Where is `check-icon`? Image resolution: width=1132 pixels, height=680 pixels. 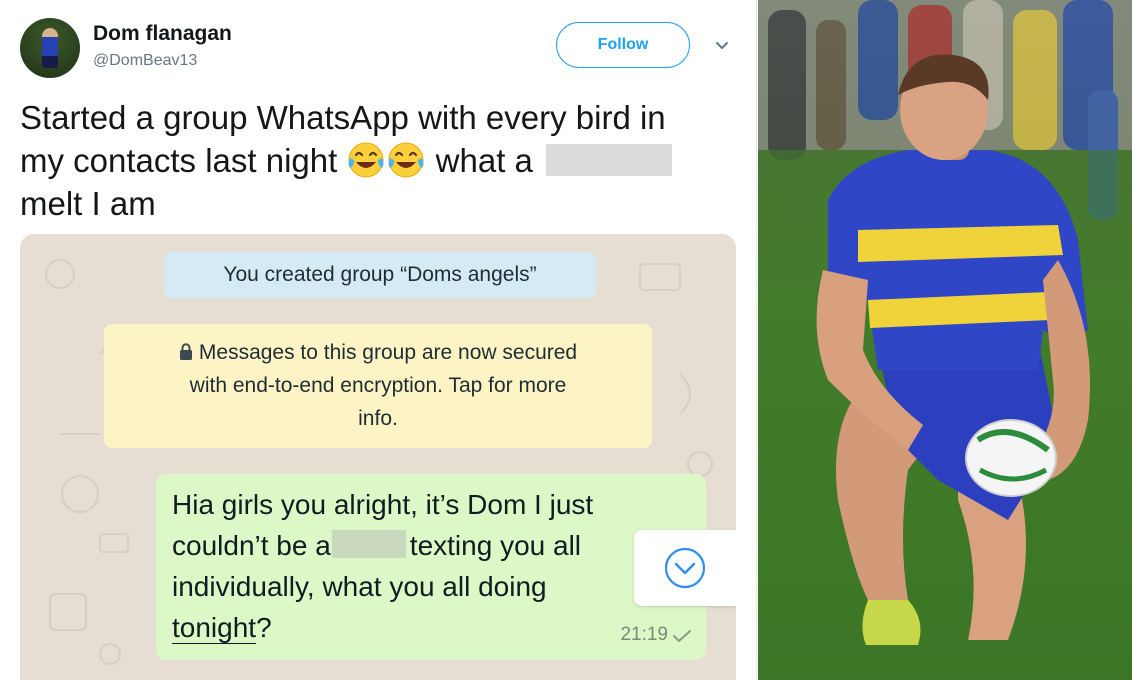 check-icon is located at coordinates (682, 636).